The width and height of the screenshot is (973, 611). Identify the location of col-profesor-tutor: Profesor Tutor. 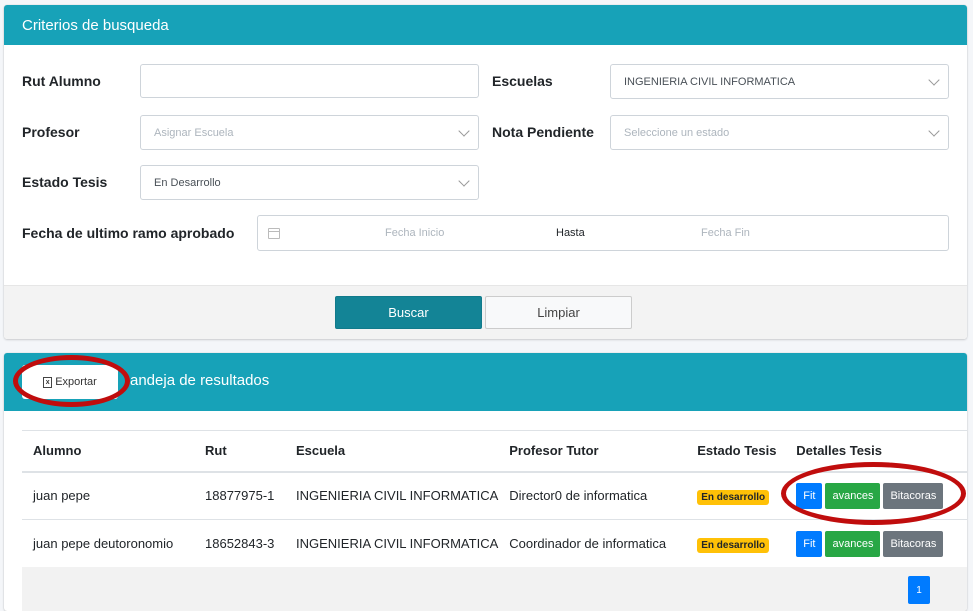
(592, 451).